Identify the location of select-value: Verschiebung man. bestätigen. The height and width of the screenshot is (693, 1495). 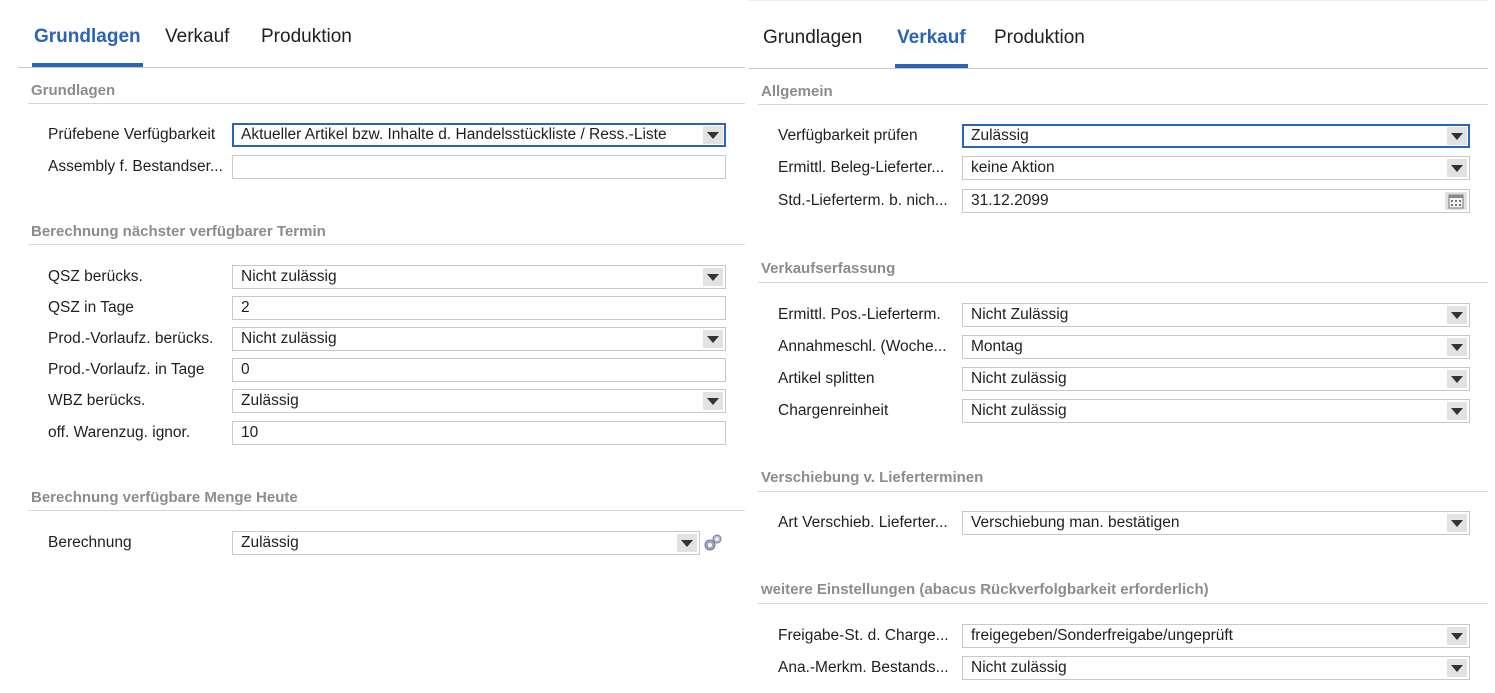
(1075, 522).